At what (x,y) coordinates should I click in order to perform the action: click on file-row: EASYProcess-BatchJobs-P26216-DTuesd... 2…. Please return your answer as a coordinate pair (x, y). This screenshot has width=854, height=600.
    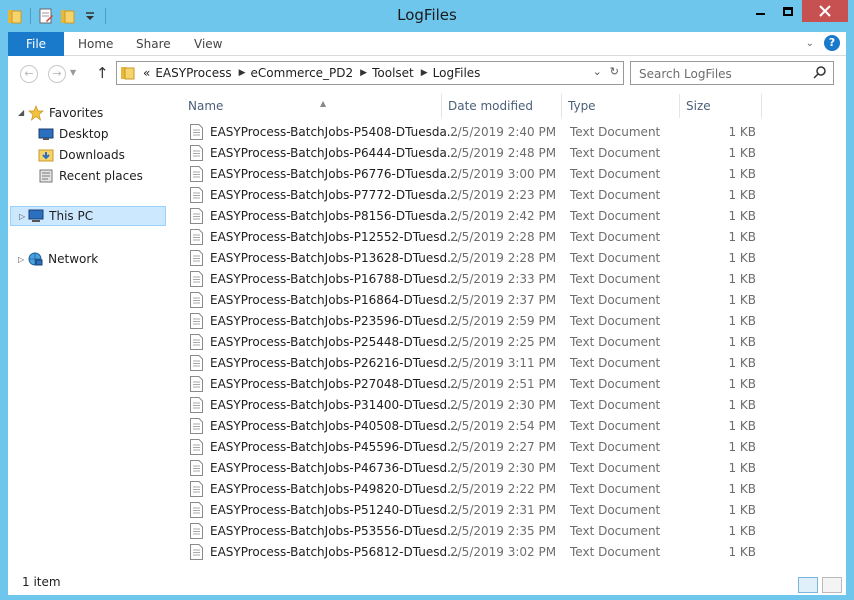
    Looking at the image, I should click on (484, 363).